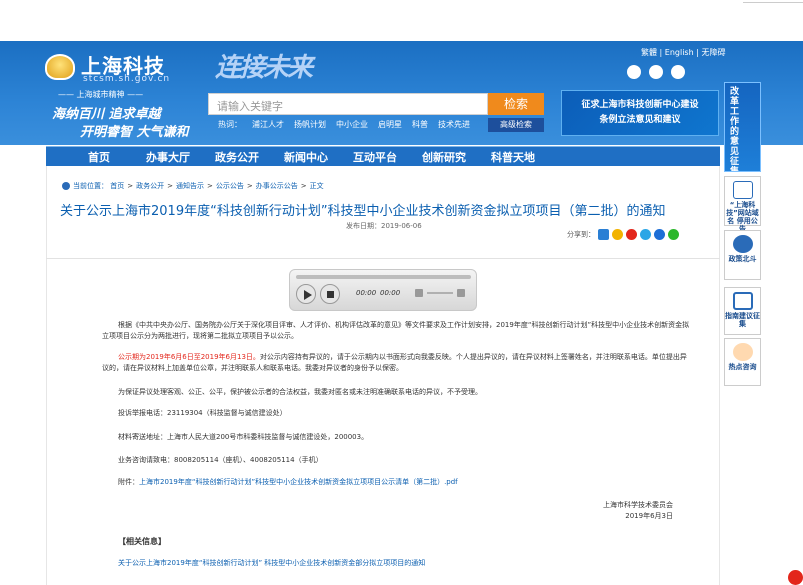 Image resolution: width=803 pixels, height=585 pixels. What do you see at coordinates (142, 541) in the screenshot?
I see `related-info-heading: 【相关信息】` at bounding box center [142, 541].